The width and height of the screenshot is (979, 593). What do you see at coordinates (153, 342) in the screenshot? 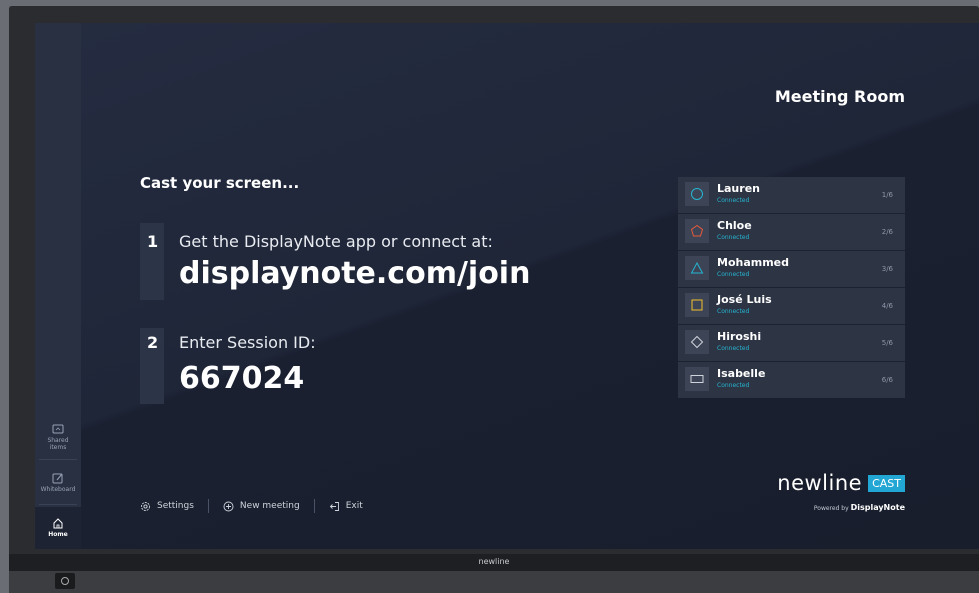
I see `step-2-number: 2` at bounding box center [153, 342].